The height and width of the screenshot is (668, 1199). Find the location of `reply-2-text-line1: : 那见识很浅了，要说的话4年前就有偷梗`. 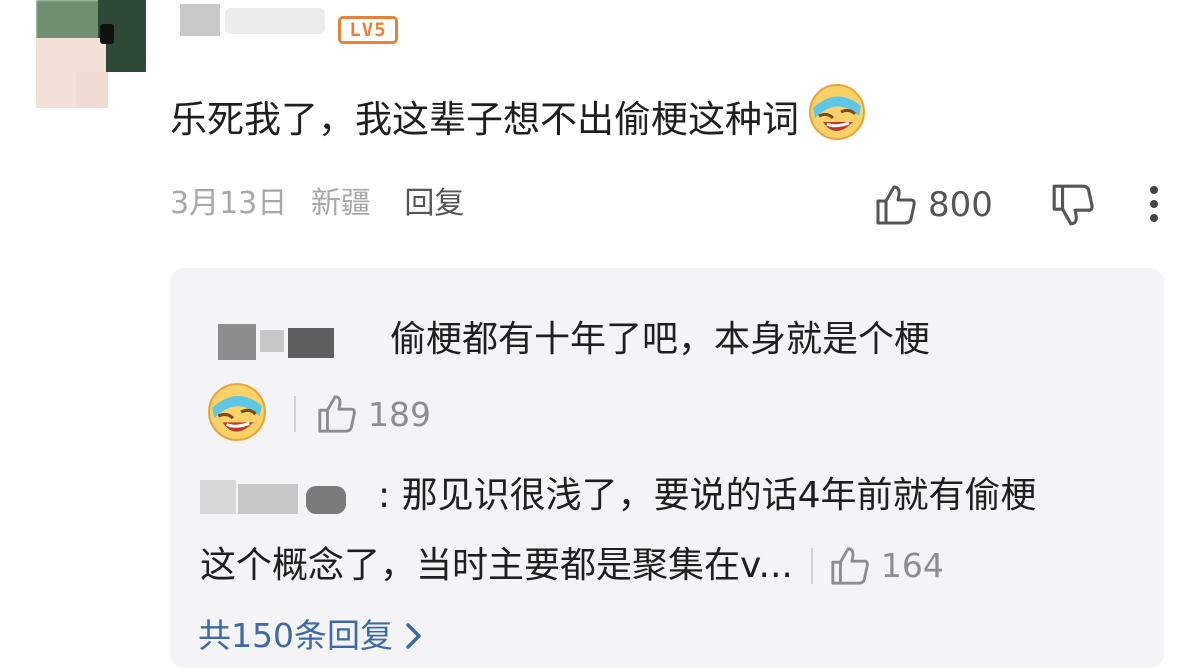

reply-2-text-line1: : 那见识很浅了，要说的话4年前就有偷梗 is located at coordinates (707, 495).